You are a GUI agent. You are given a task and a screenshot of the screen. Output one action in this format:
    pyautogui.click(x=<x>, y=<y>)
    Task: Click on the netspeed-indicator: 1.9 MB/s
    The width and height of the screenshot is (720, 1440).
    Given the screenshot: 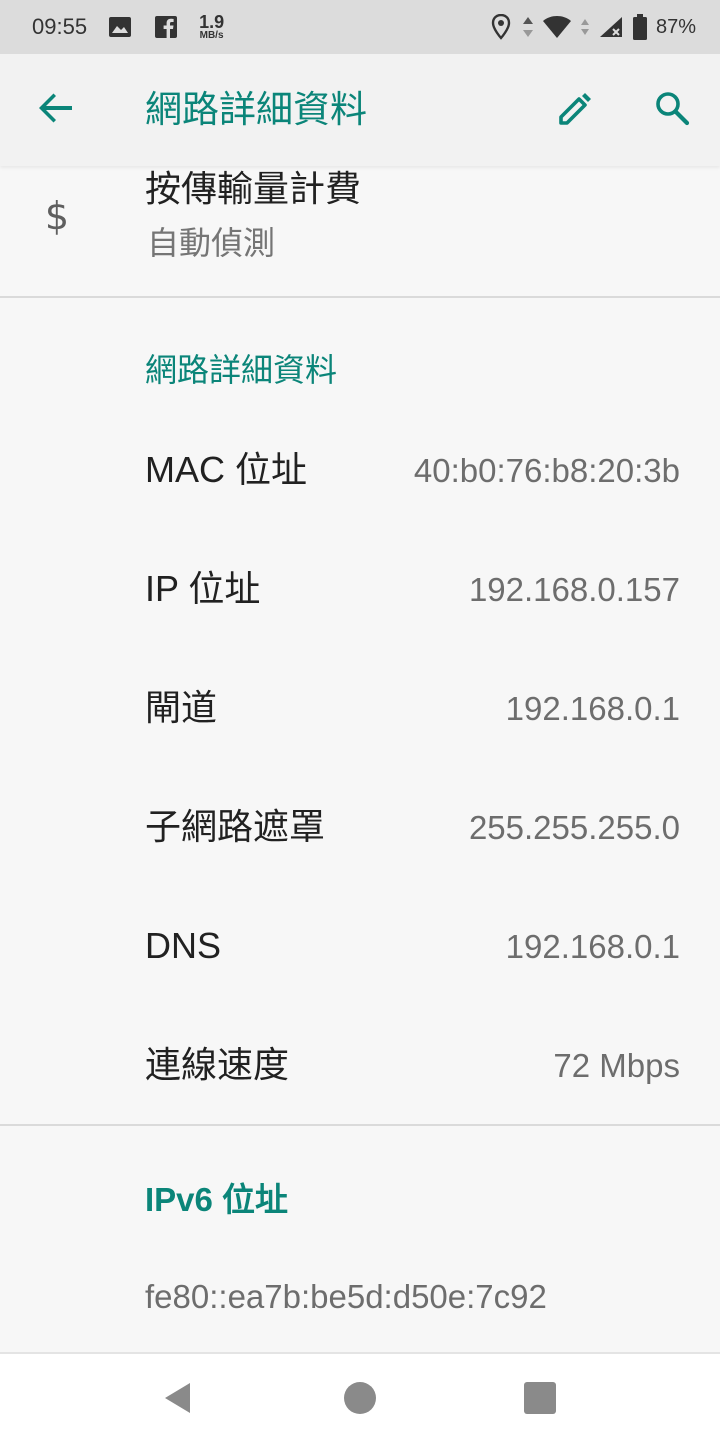 What is the action you would take?
    pyautogui.click(x=211, y=27)
    